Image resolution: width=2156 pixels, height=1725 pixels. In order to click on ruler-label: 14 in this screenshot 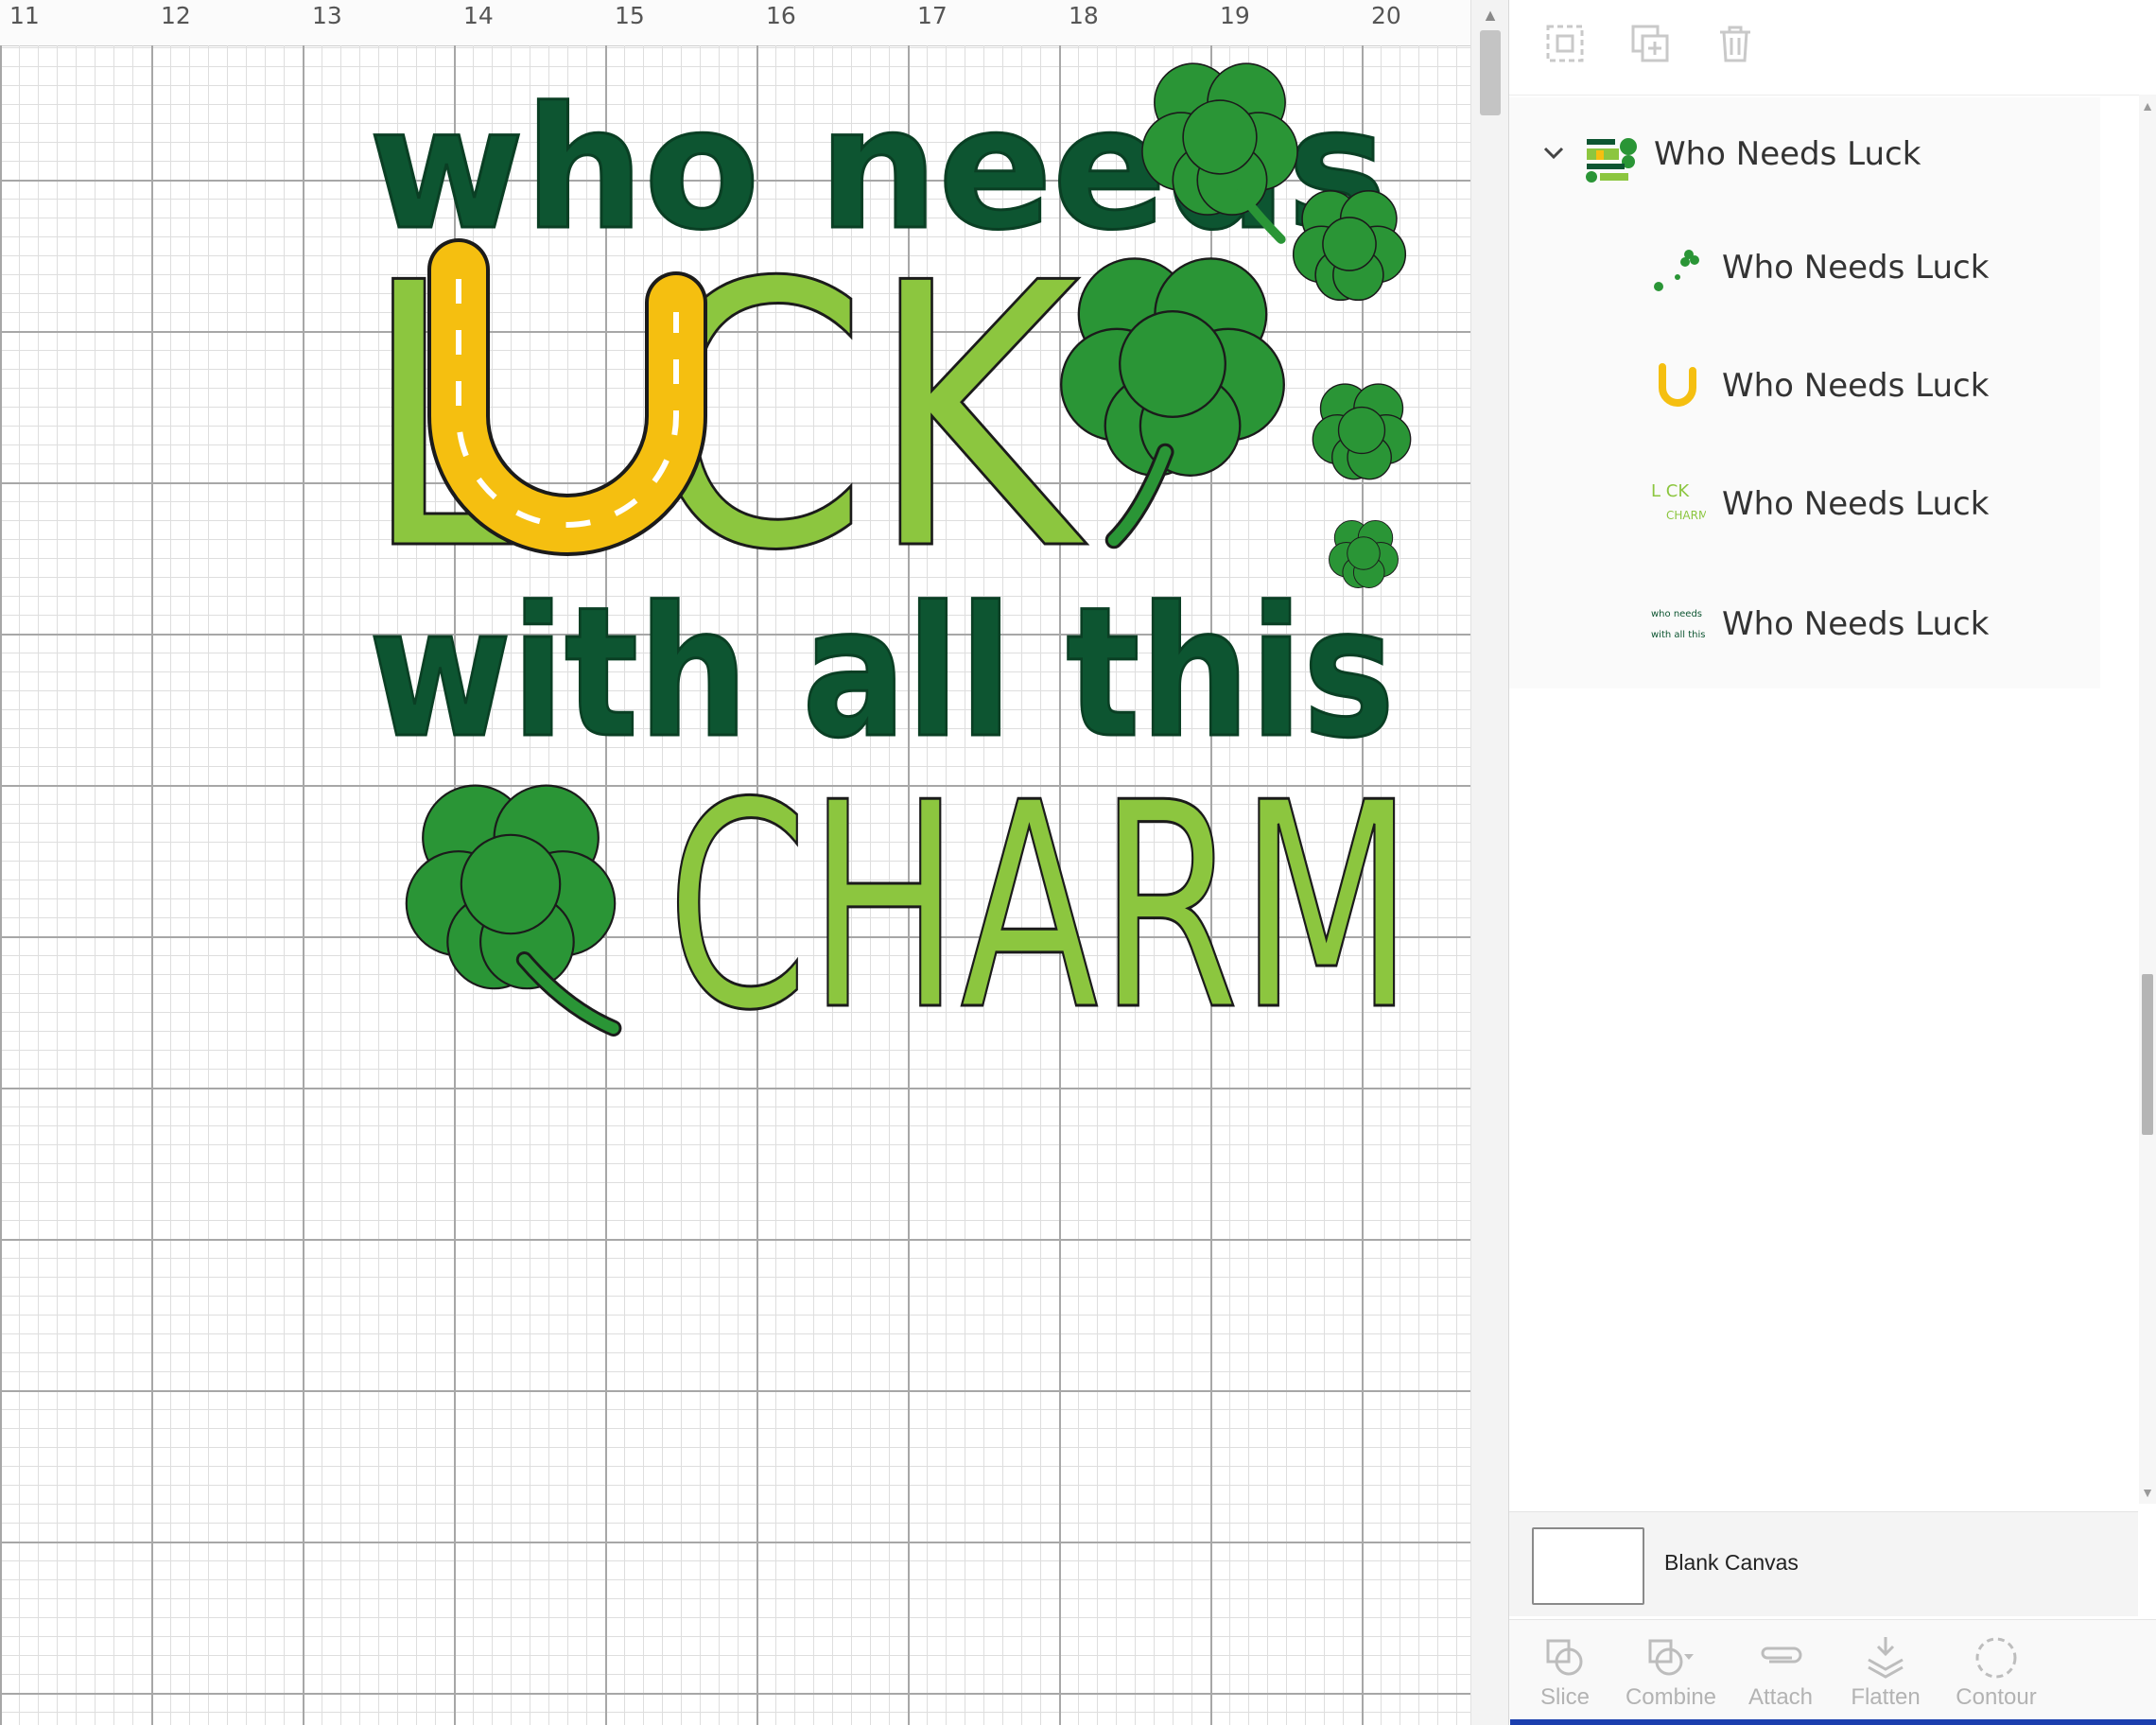, I will do `click(478, 15)`.